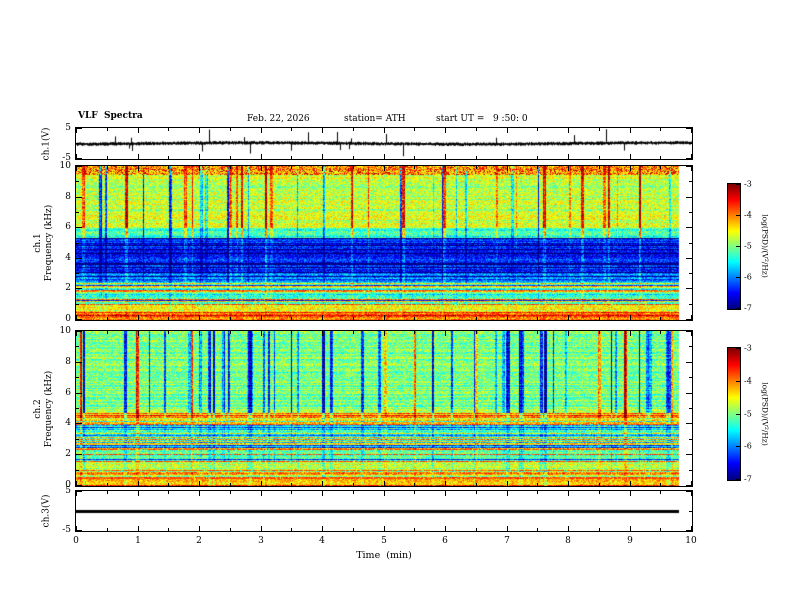  What do you see at coordinates (46, 511) in the screenshot?
I see `ch3-voltage-ylabel: ch.3(V)` at bounding box center [46, 511].